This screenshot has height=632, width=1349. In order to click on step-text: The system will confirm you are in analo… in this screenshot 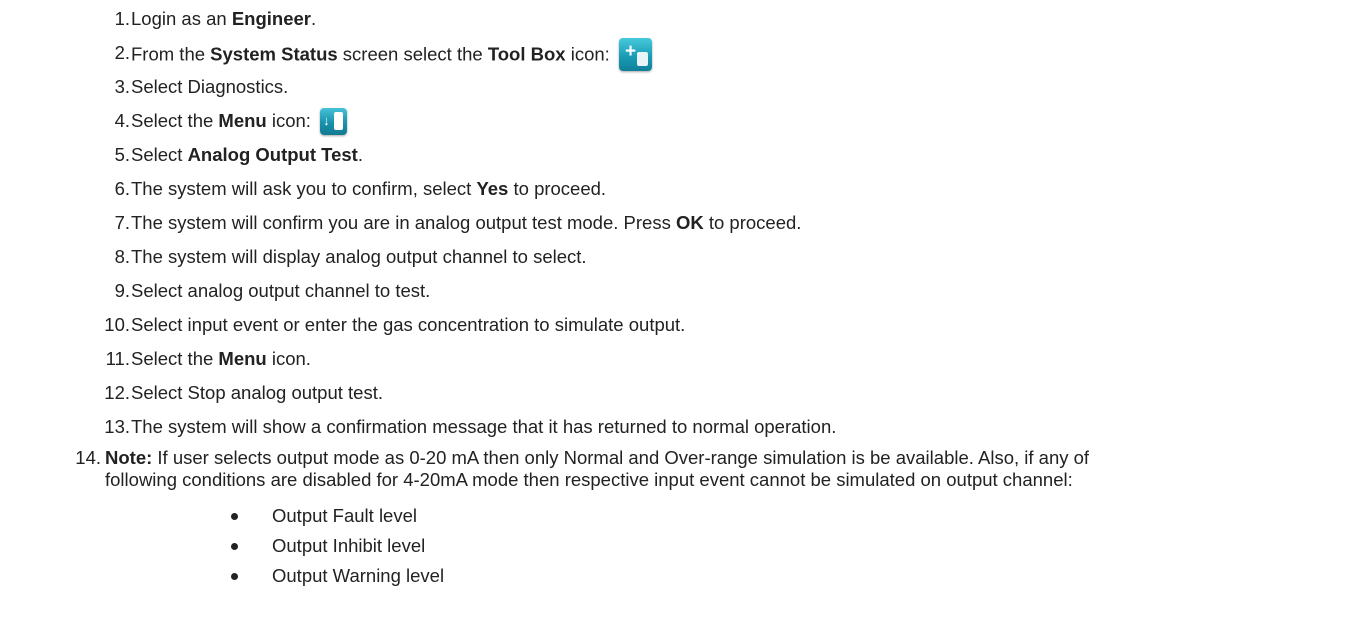, I will do `click(466, 223)`.